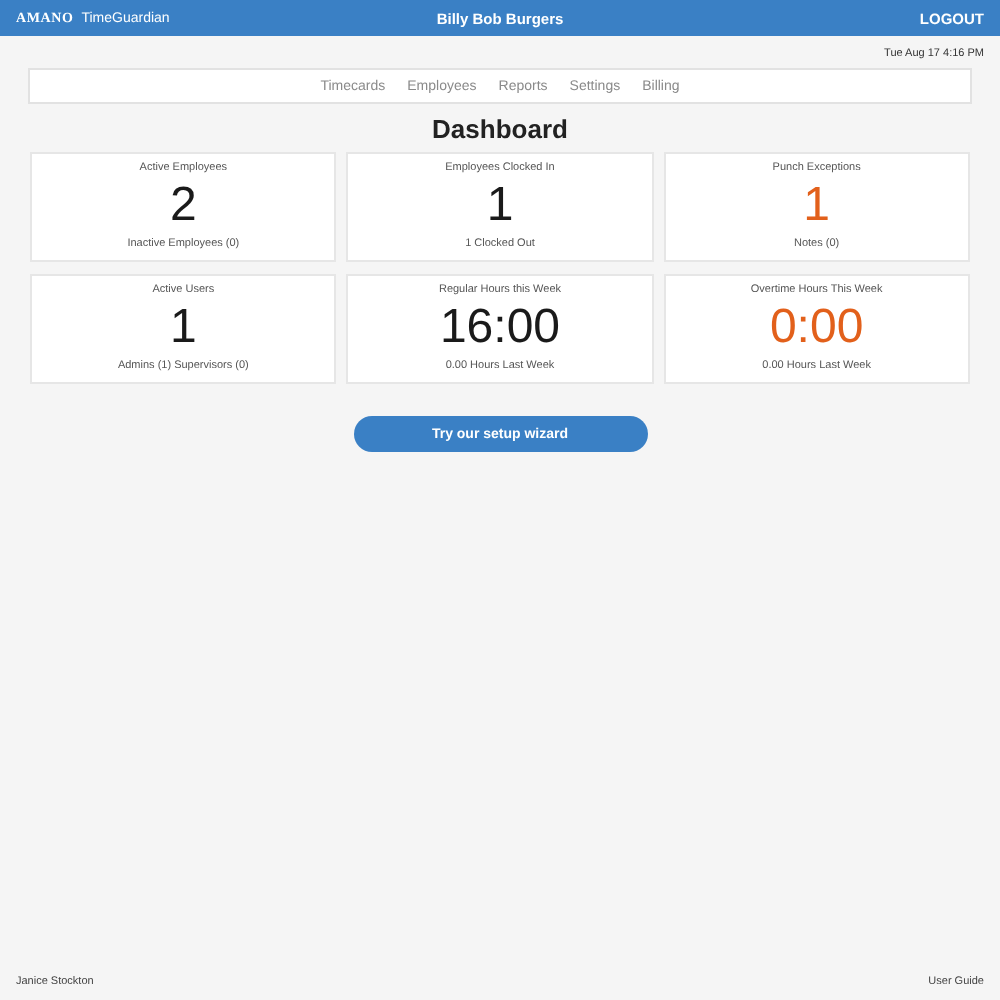  Describe the element at coordinates (500, 129) in the screenshot. I see `page-title: Dashboard` at that location.